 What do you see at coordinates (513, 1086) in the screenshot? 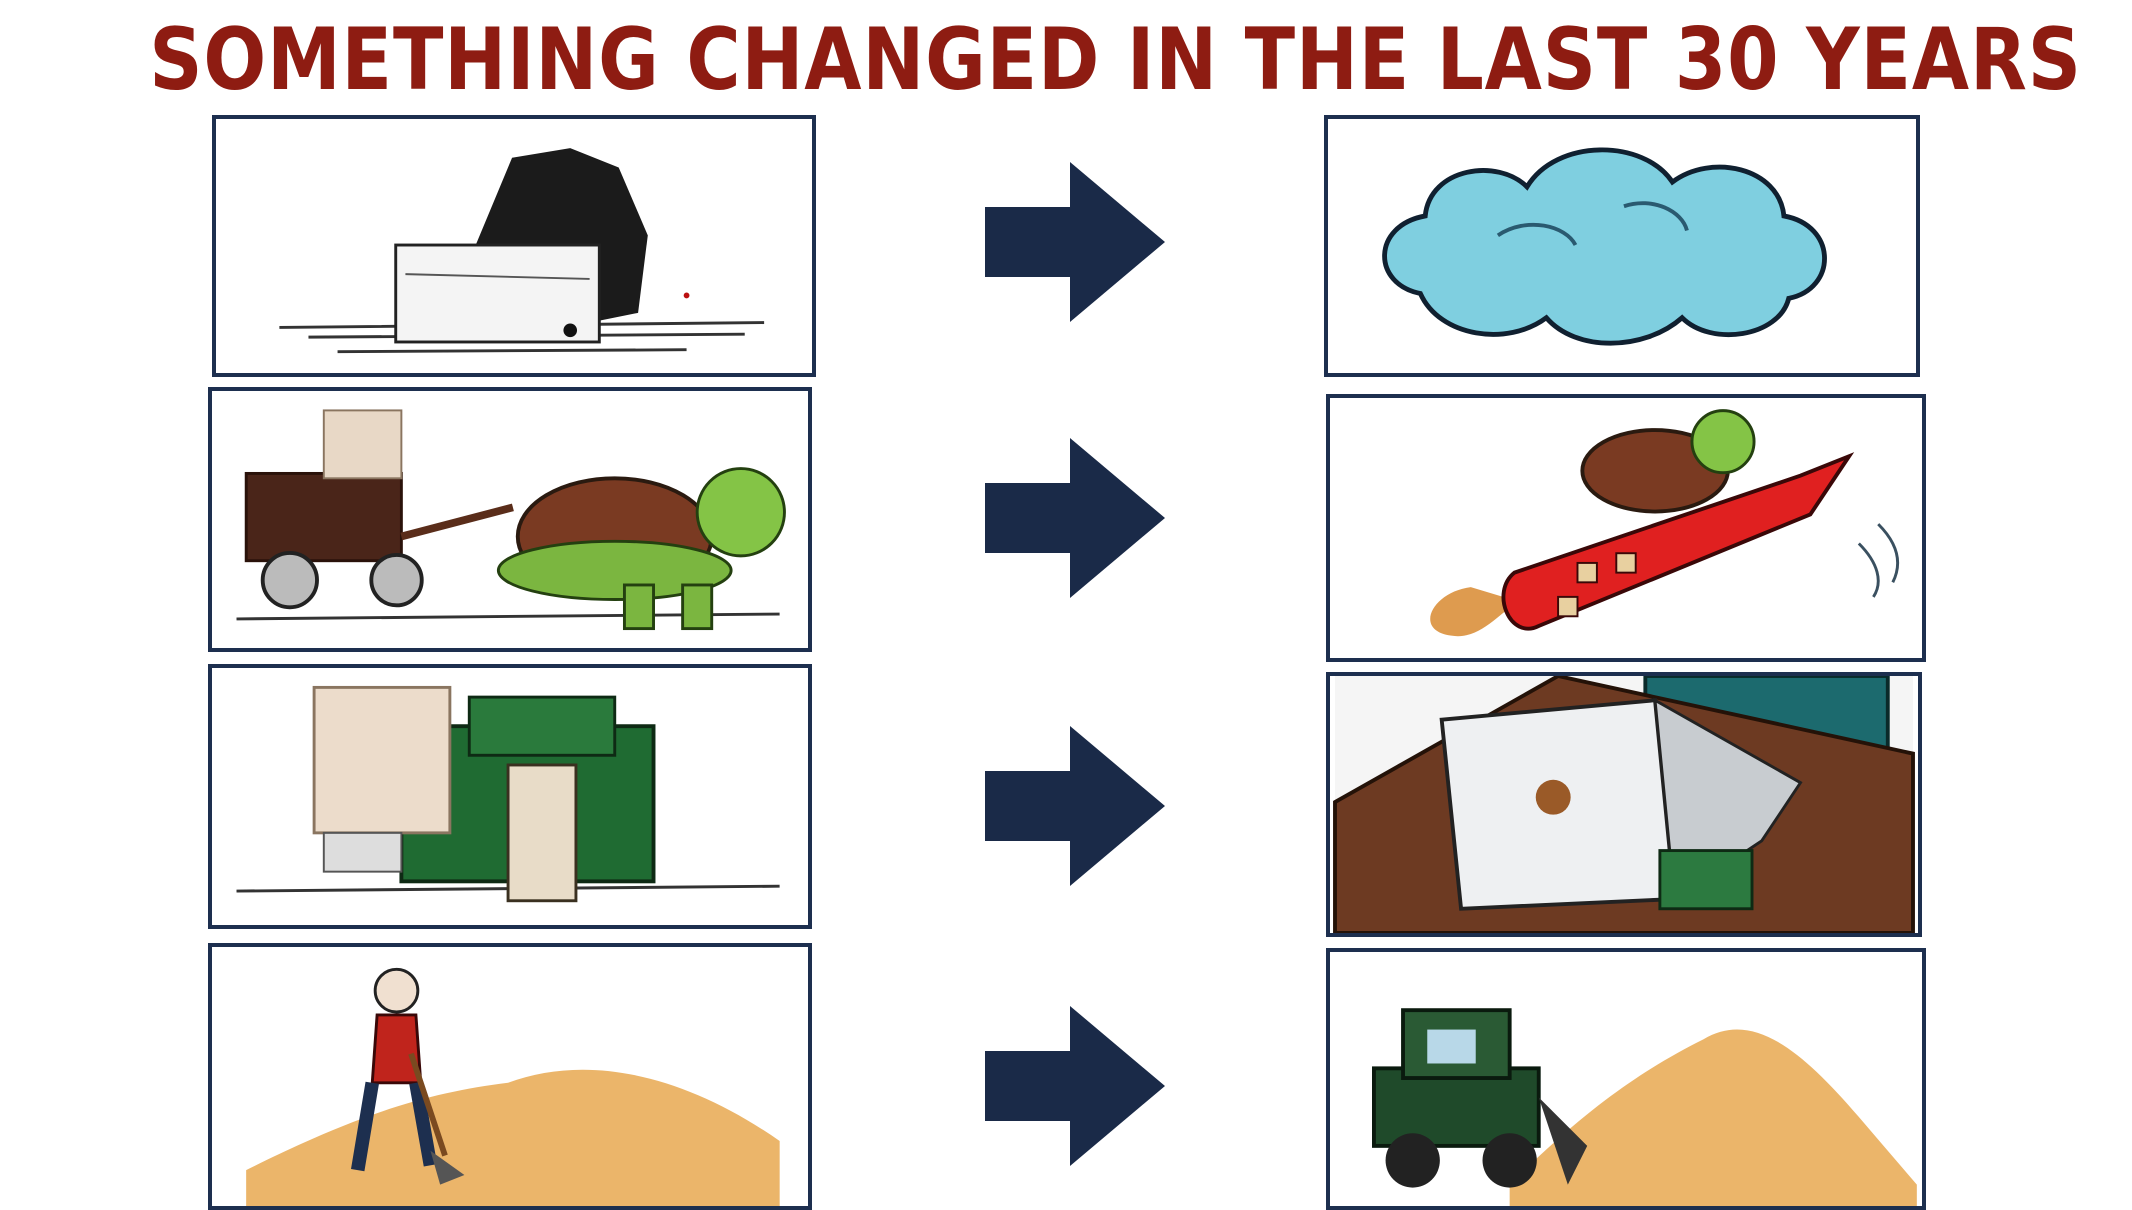
I see `person-digging-with-shovel-icon` at bounding box center [513, 1086].